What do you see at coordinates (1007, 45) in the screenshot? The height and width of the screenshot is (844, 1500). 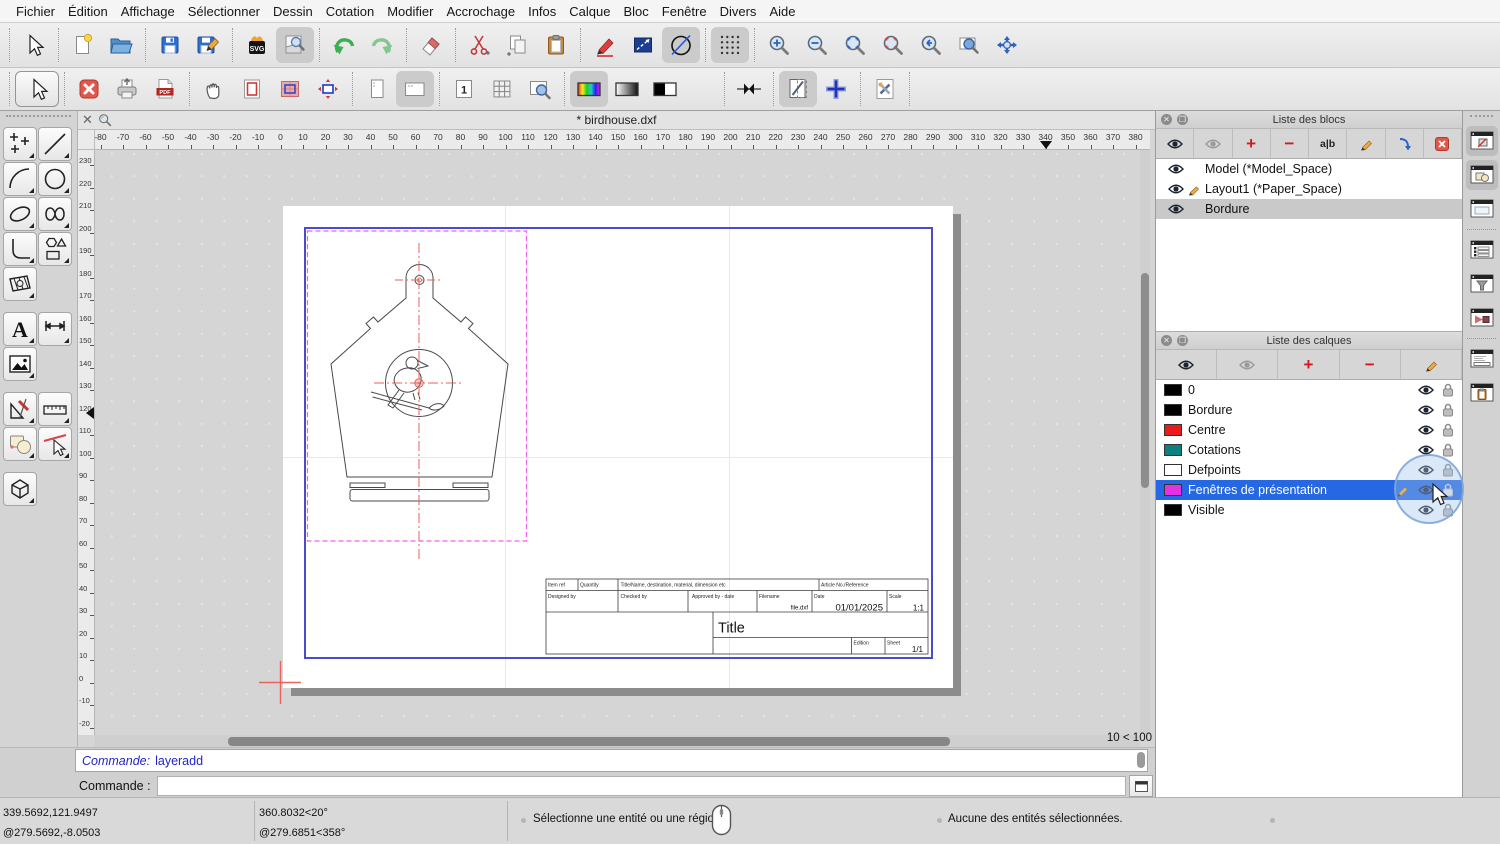 I see `zoom-pan-icon` at bounding box center [1007, 45].